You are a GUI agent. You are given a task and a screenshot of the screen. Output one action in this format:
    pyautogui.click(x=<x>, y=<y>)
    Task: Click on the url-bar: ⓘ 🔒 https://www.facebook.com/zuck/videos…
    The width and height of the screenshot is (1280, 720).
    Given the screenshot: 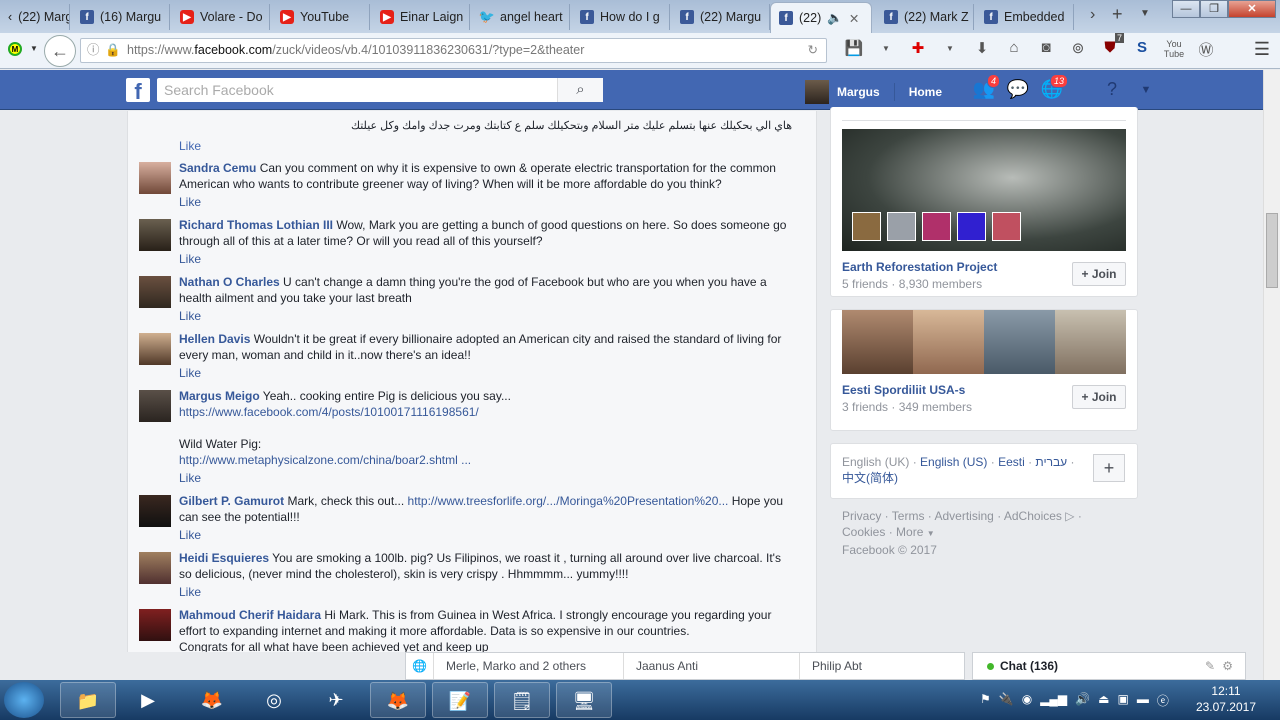 What is the action you would take?
    pyautogui.click(x=453, y=50)
    